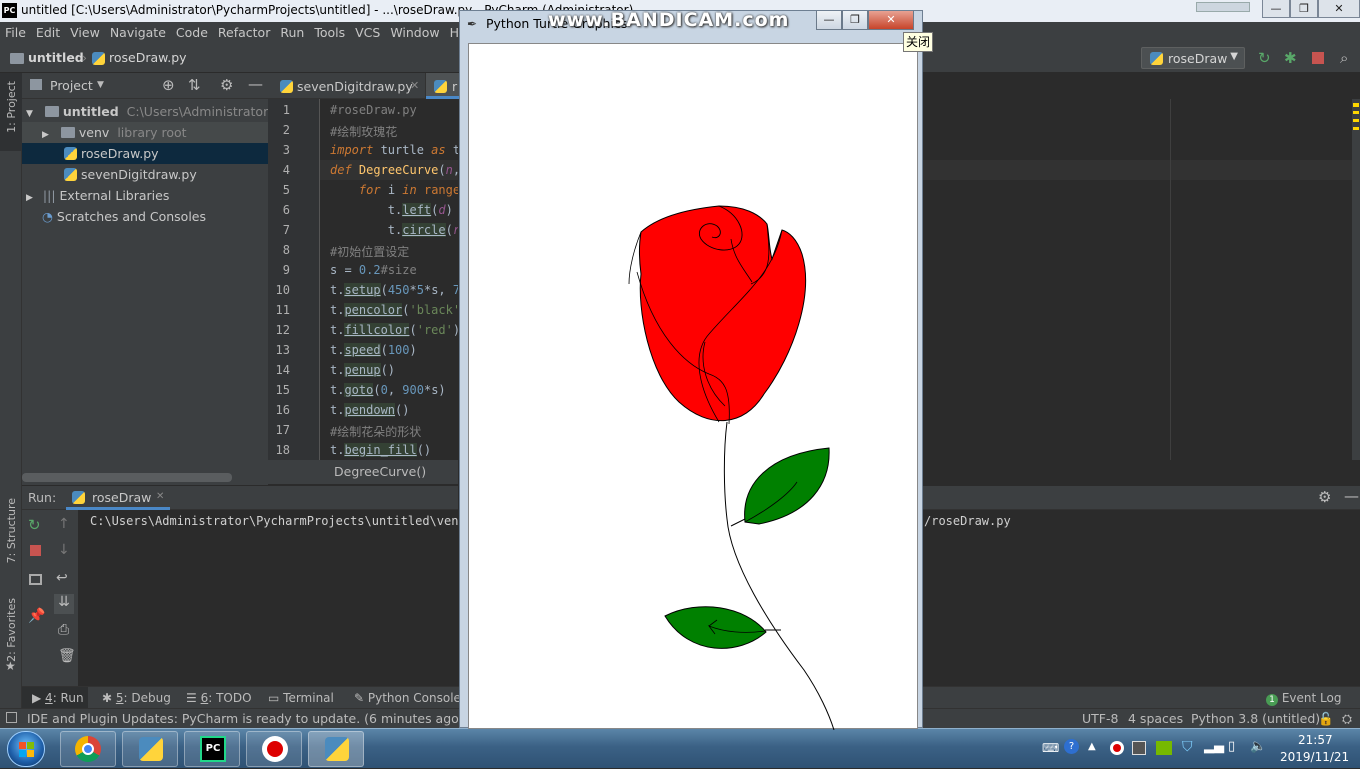 This screenshot has width=1360, height=769. What do you see at coordinates (891, 20) in the screenshot?
I see `turtle-close-button: ✕` at bounding box center [891, 20].